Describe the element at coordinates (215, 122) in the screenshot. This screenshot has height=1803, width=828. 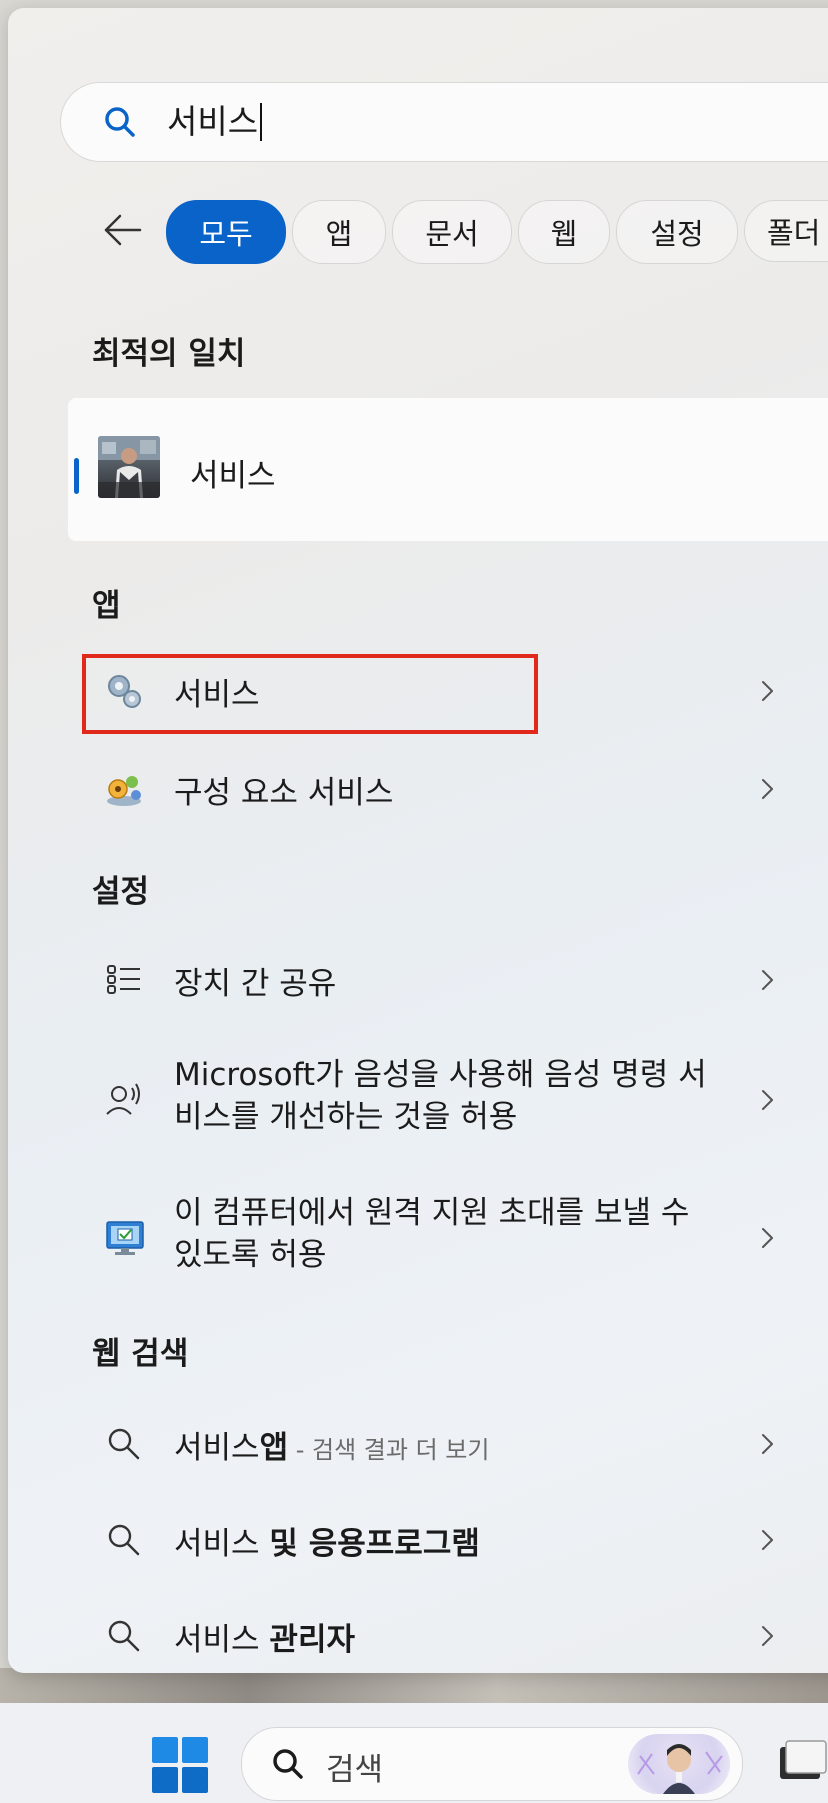
I see `search-query-text: 서비스` at that location.